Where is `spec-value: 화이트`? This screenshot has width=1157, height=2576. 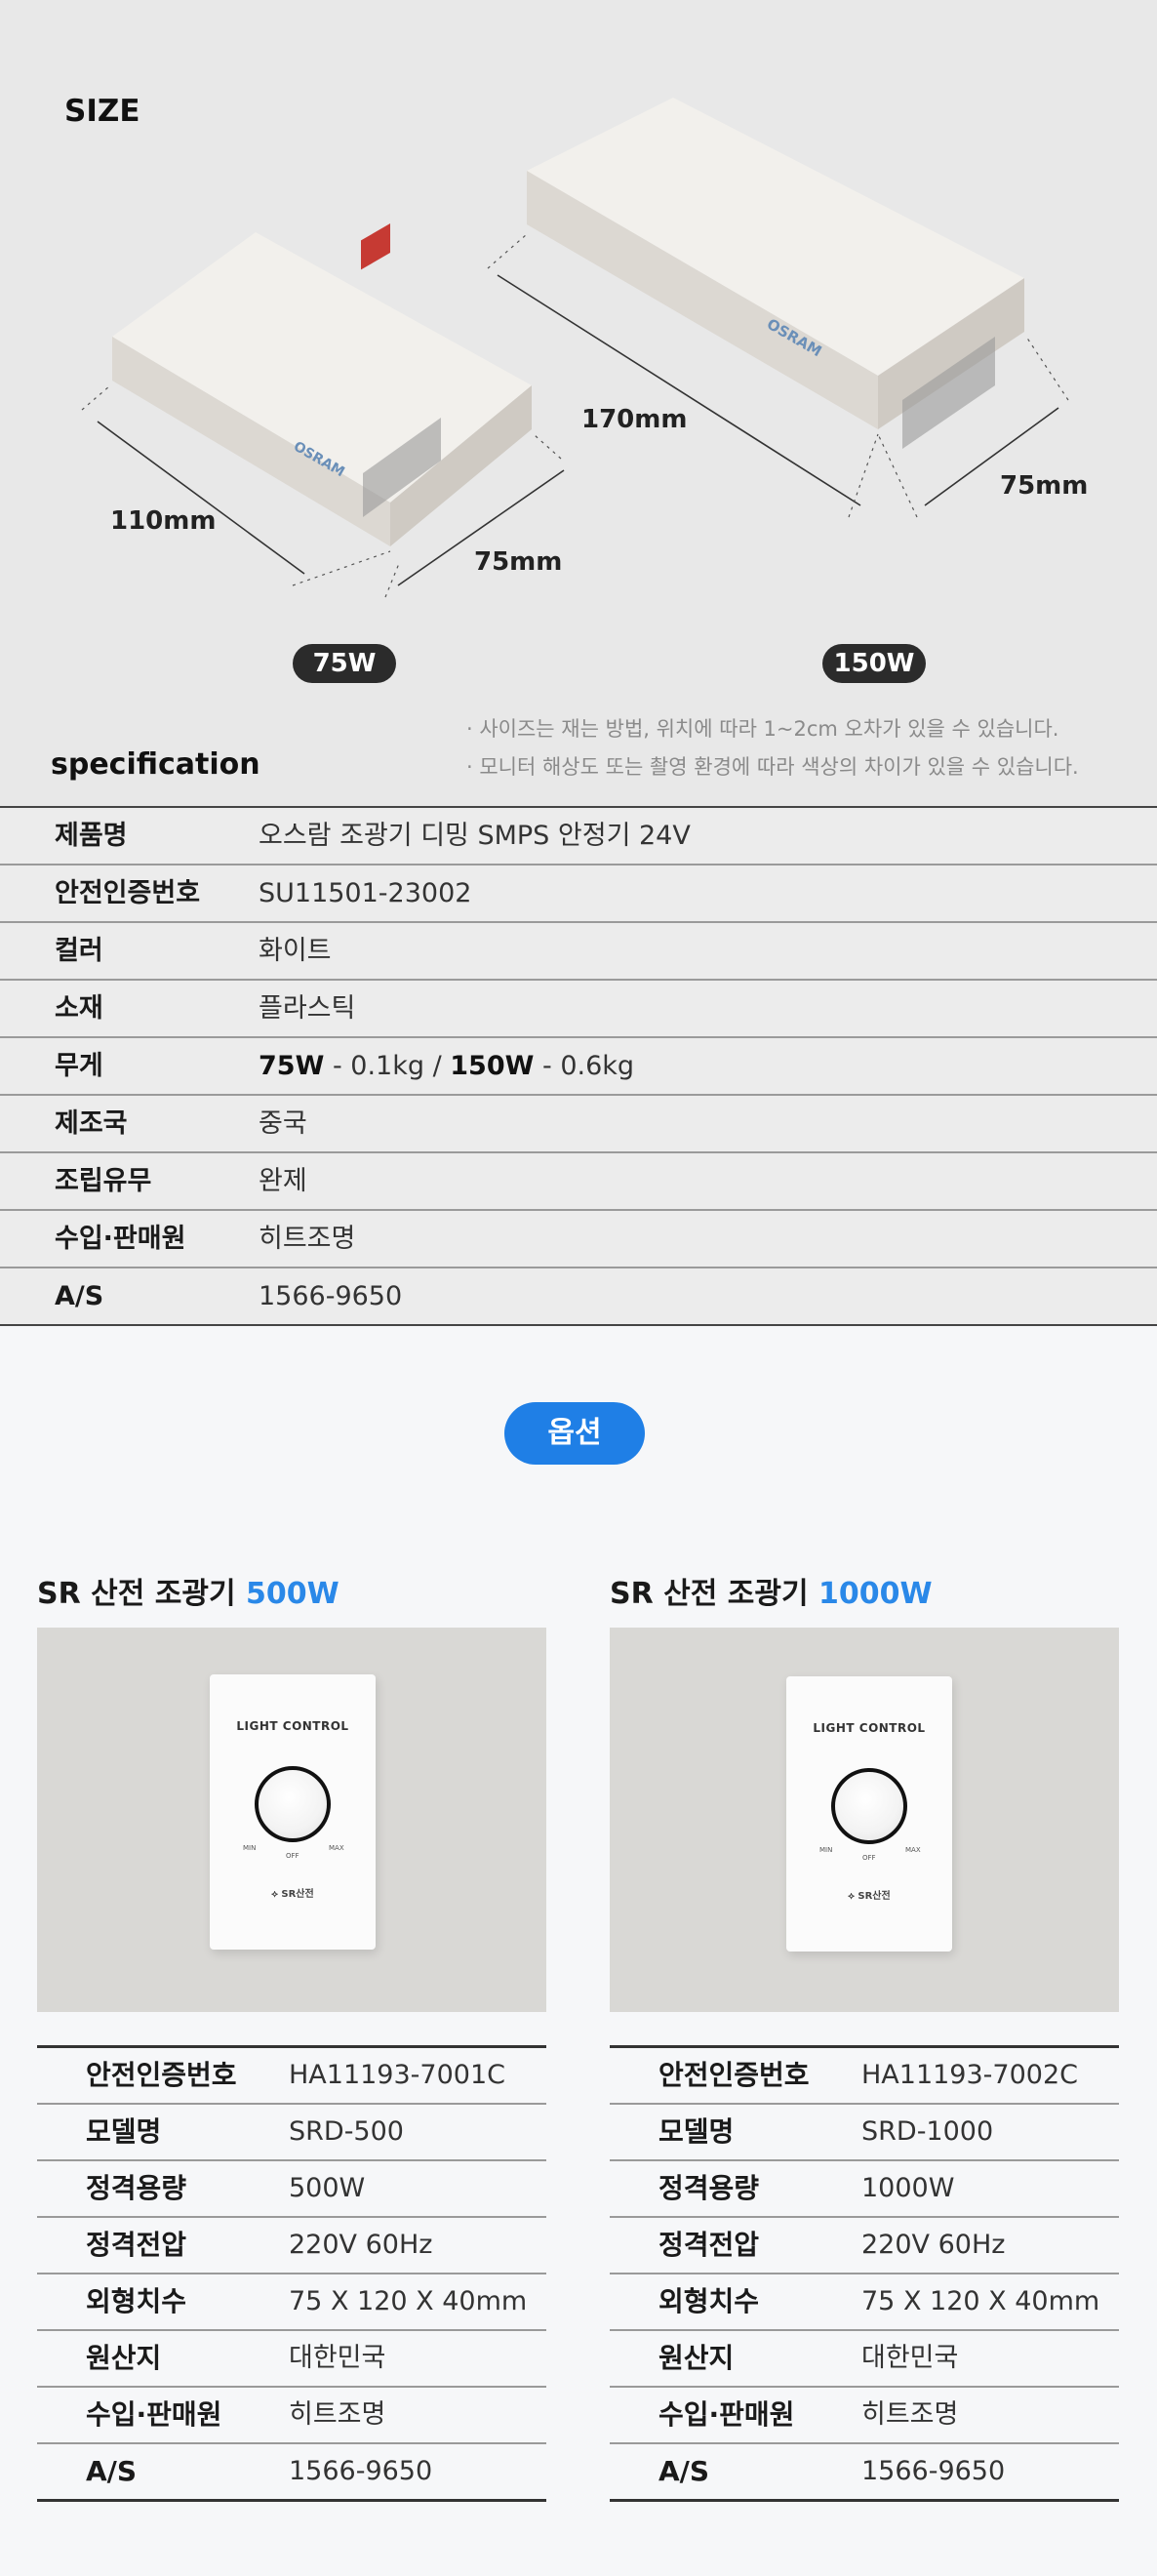 spec-value: 화이트 is located at coordinates (295, 951).